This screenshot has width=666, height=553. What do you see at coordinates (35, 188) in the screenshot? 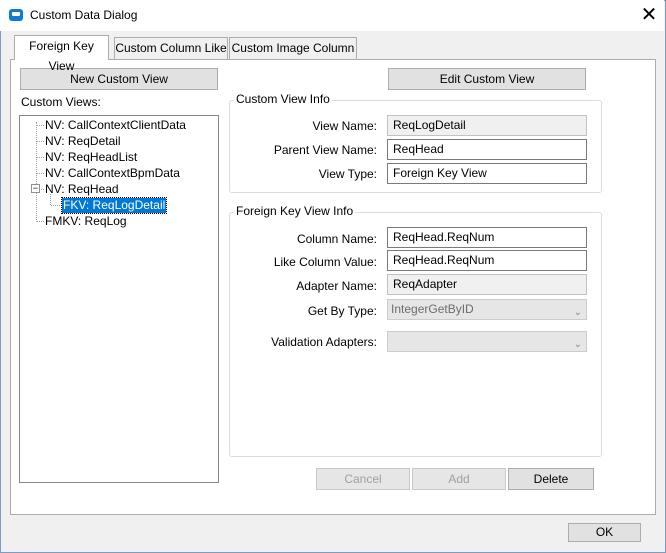
I see `collapse-icon: −` at bounding box center [35, 188].